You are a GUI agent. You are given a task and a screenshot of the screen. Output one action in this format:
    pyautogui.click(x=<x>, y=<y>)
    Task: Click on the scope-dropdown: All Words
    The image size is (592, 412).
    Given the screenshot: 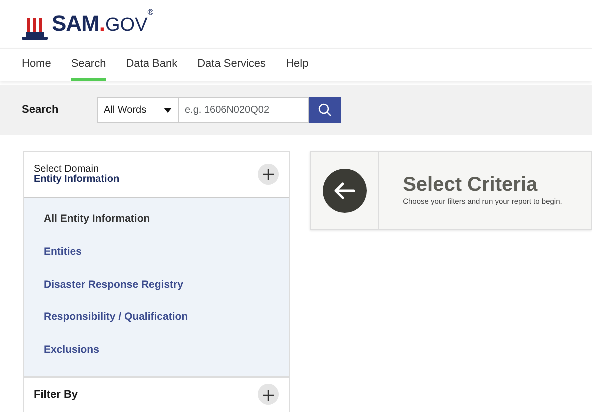 What is the action you would take?
    pyautogui.click(x=138, y=110)
    